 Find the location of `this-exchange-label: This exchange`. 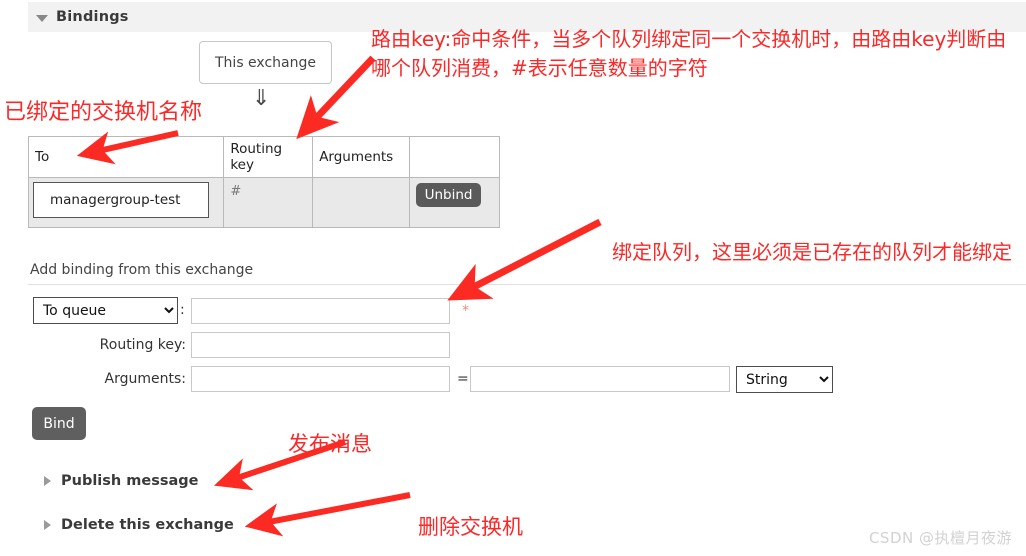

this-exchange-label: This exchange is located at coordinates (265, 62).